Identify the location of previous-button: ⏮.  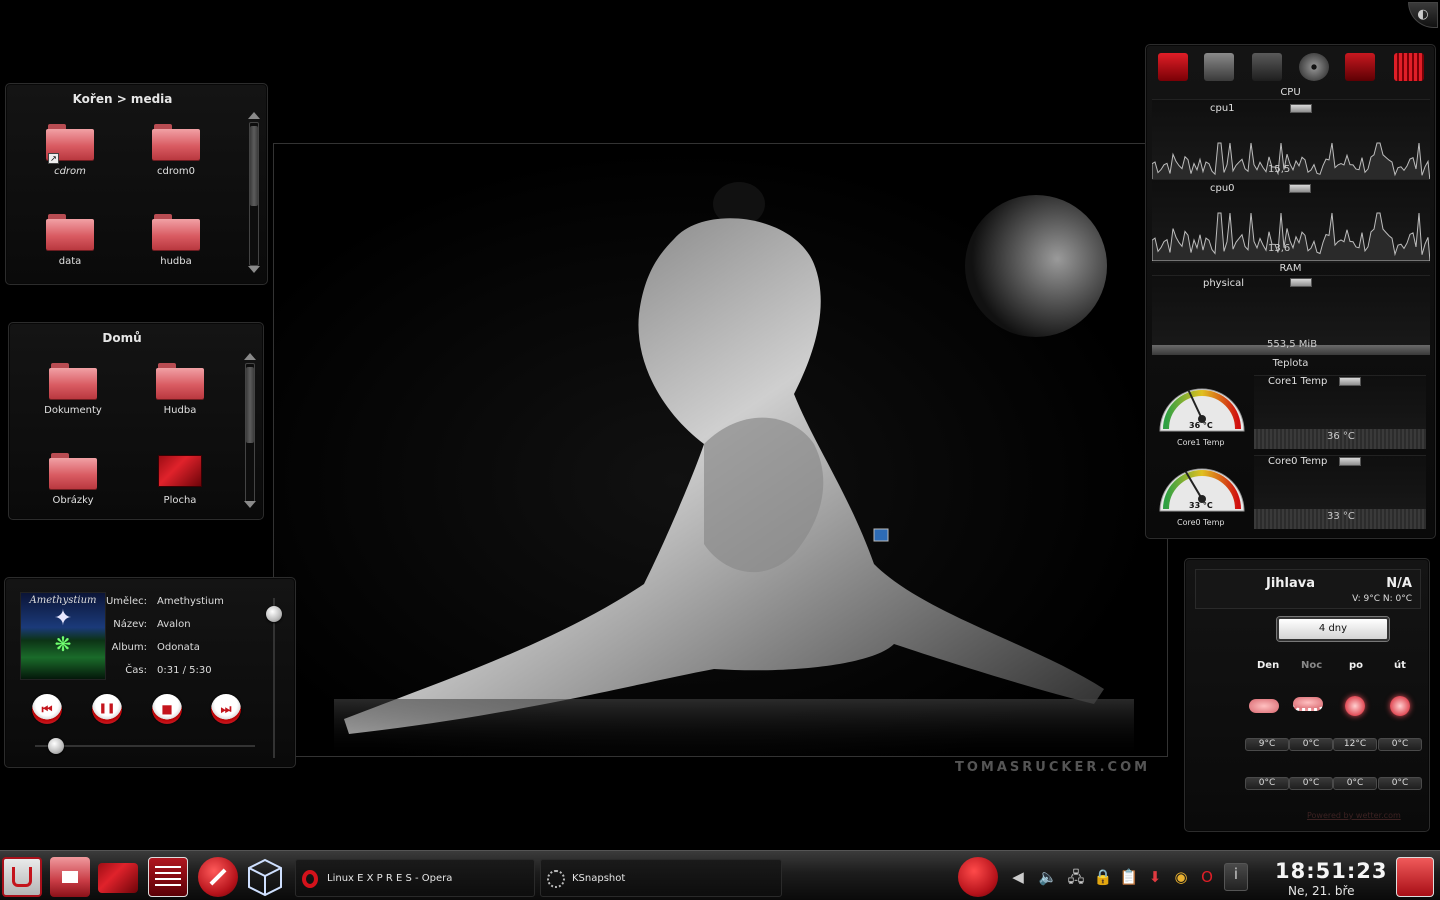
(47, 709).